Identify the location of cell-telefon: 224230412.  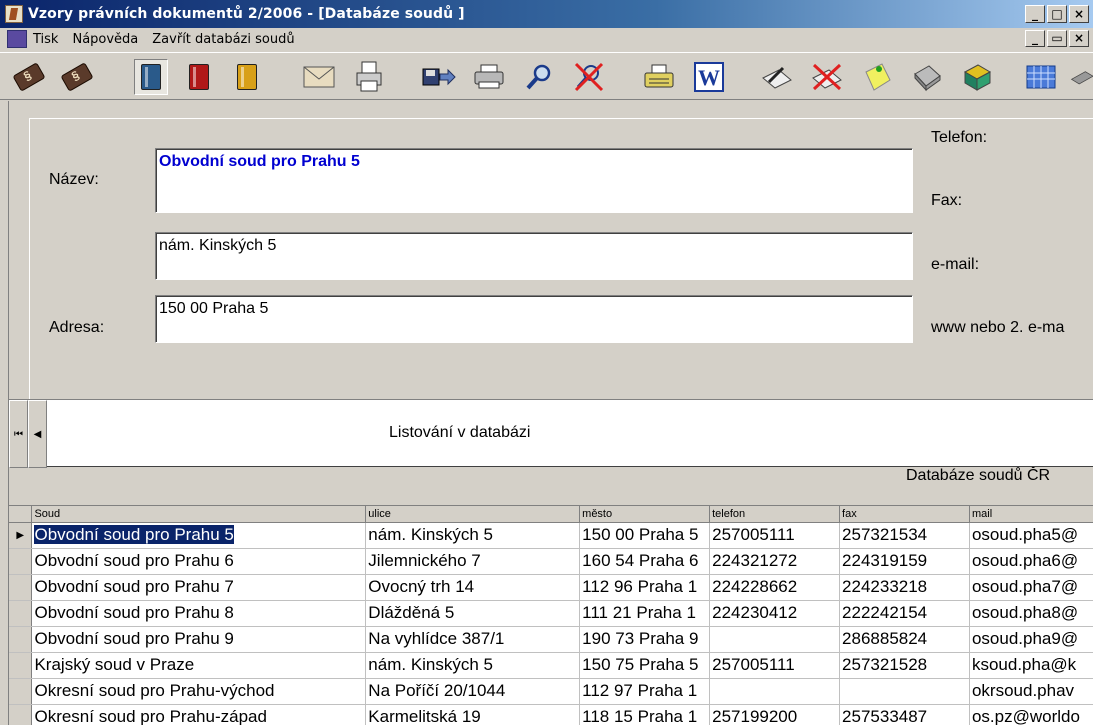
(775, 613).